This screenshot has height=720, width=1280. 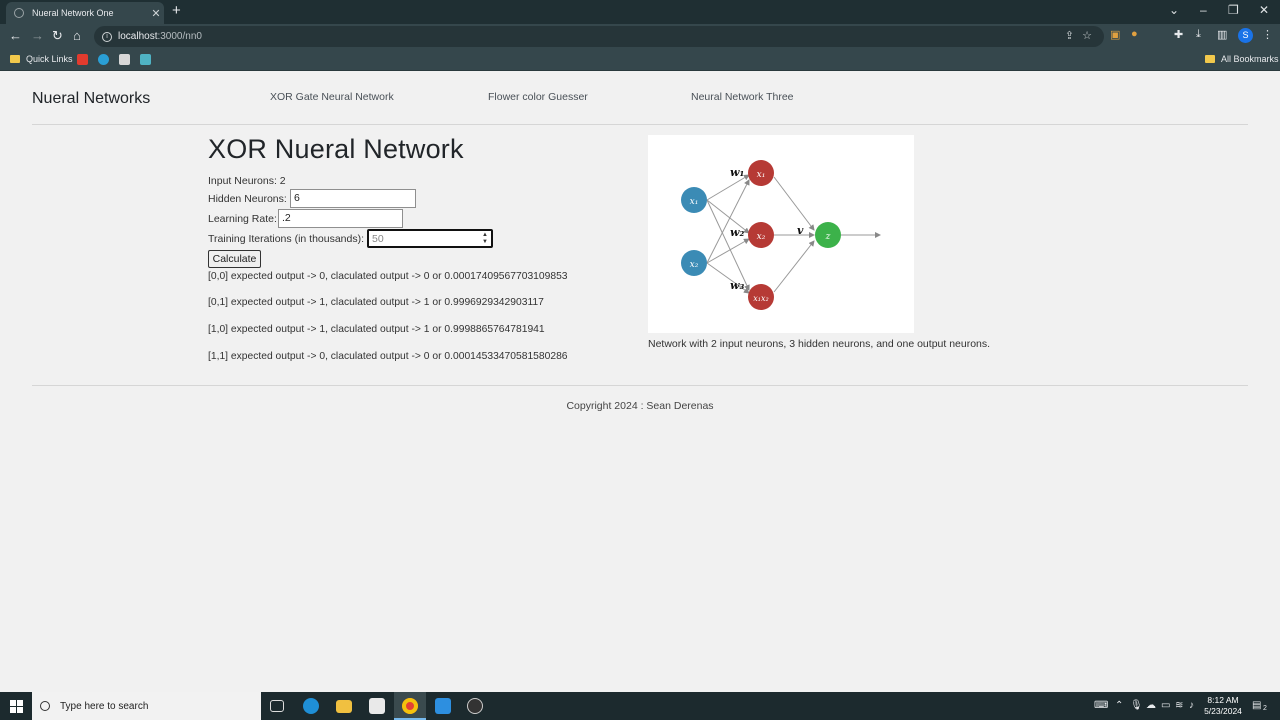 What do you see at coordinates (19, 13) in the screenshot?
I see `globe-icon` at bounding box center [19, 13].